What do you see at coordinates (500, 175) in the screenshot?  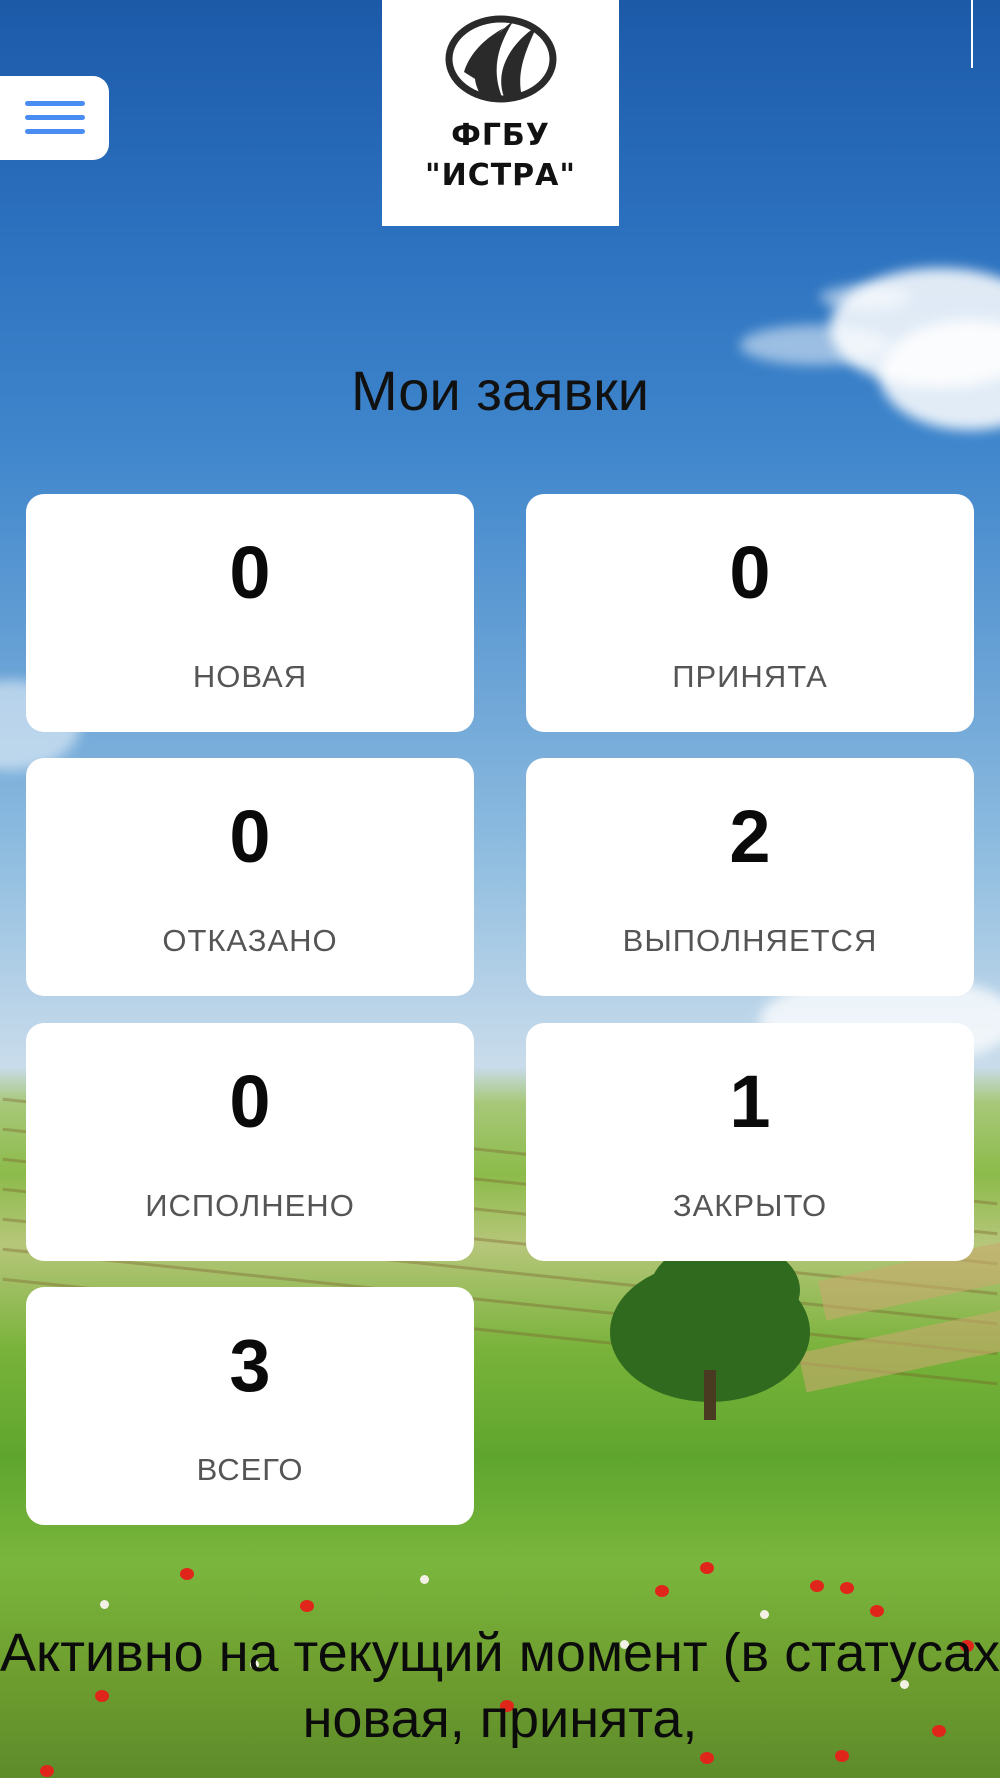 I see `logo-text-line2: "ИСТРА"` at bounding box center [500, 175].